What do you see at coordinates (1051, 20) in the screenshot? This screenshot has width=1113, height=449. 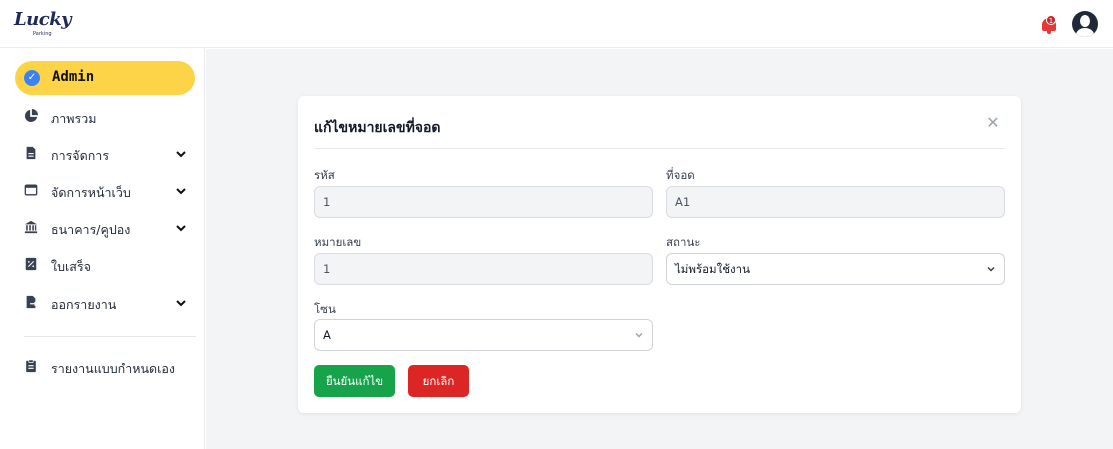 I see `notification-badge: 1` at bounding box center [1051, 20].